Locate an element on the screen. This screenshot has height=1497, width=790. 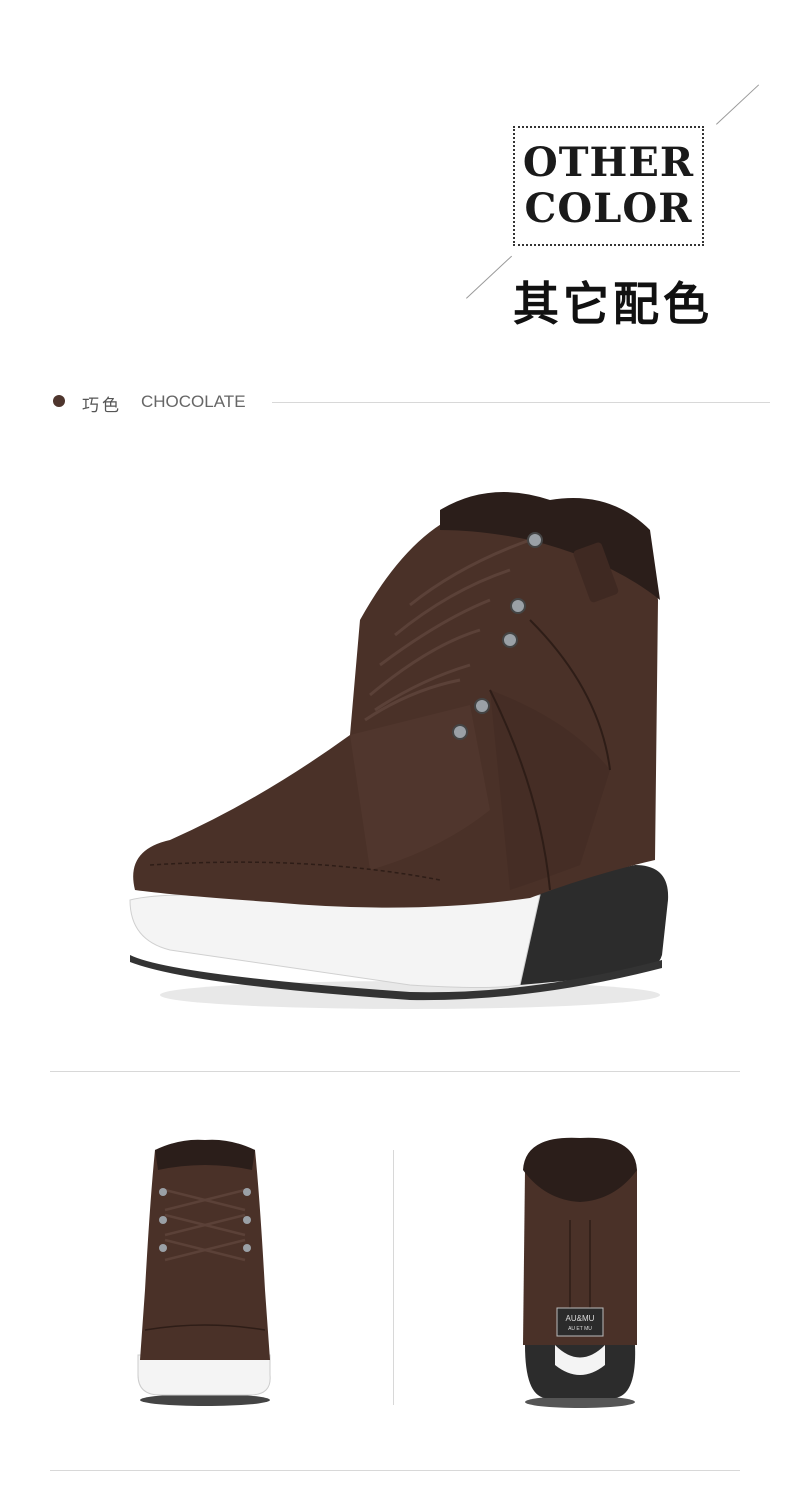
decor-diagonal-top is located at coordinates (738, 104).